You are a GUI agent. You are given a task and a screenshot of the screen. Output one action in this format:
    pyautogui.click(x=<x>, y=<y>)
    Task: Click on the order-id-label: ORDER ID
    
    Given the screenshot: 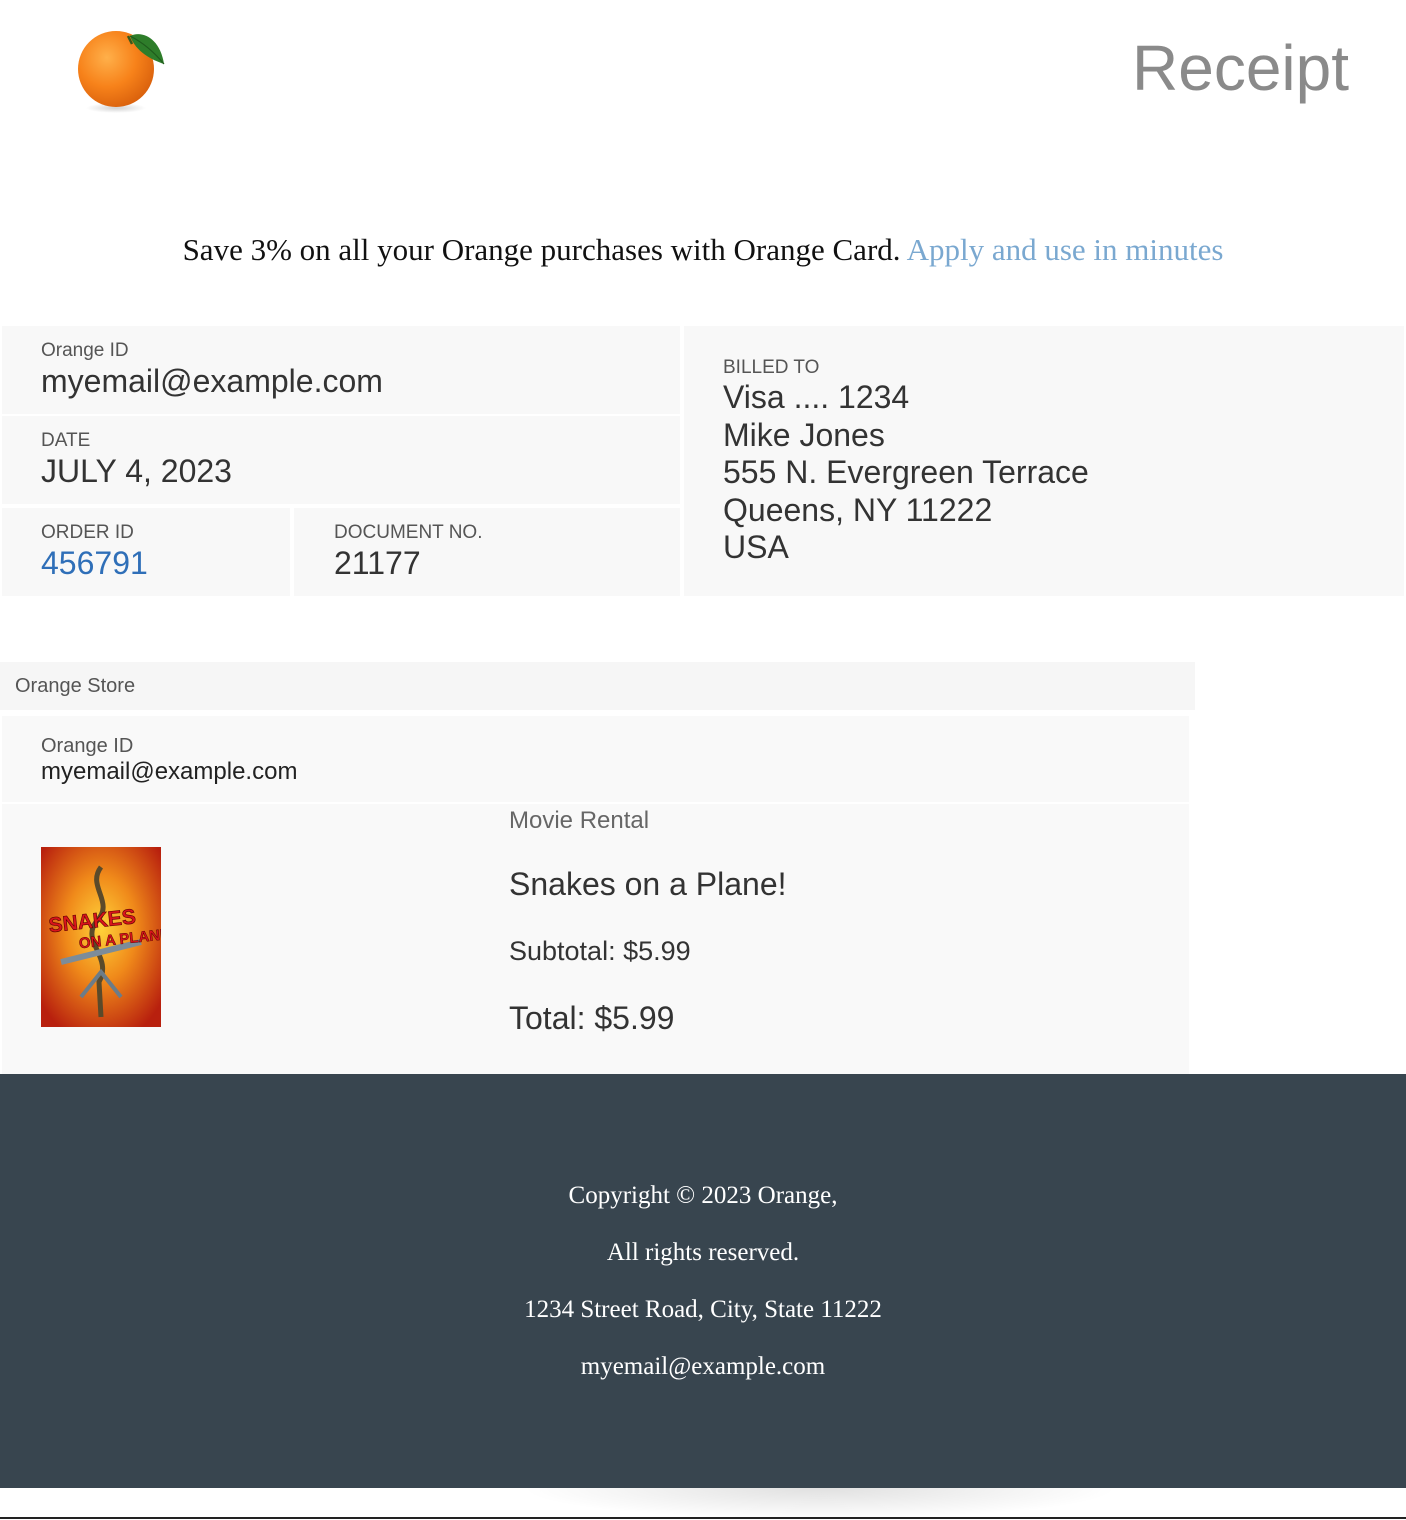 What is the action you would take?
    pyautogui.click(x=87, y=532)
    